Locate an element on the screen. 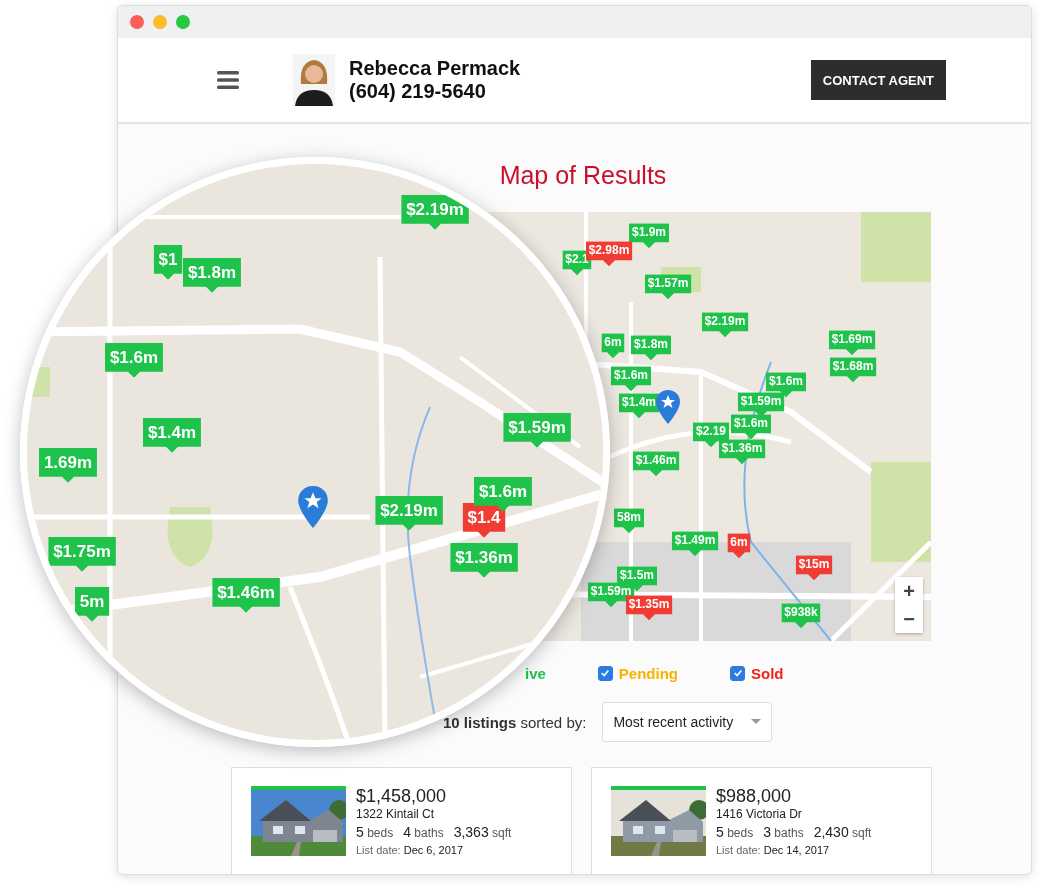  listings-summary: 10 listings sorted by: is located at coordinates (515, 722).